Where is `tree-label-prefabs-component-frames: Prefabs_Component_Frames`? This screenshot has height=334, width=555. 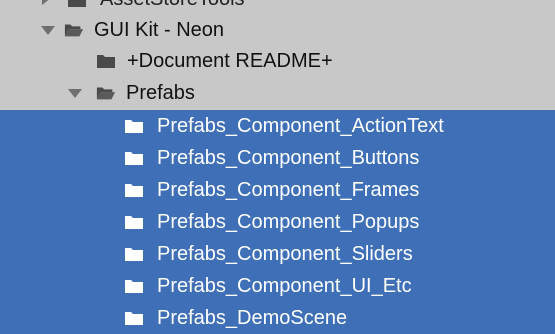
tree-label-prefabs-component-frames: Prefabs_Component_Frames is located at coordinates (288, 190).